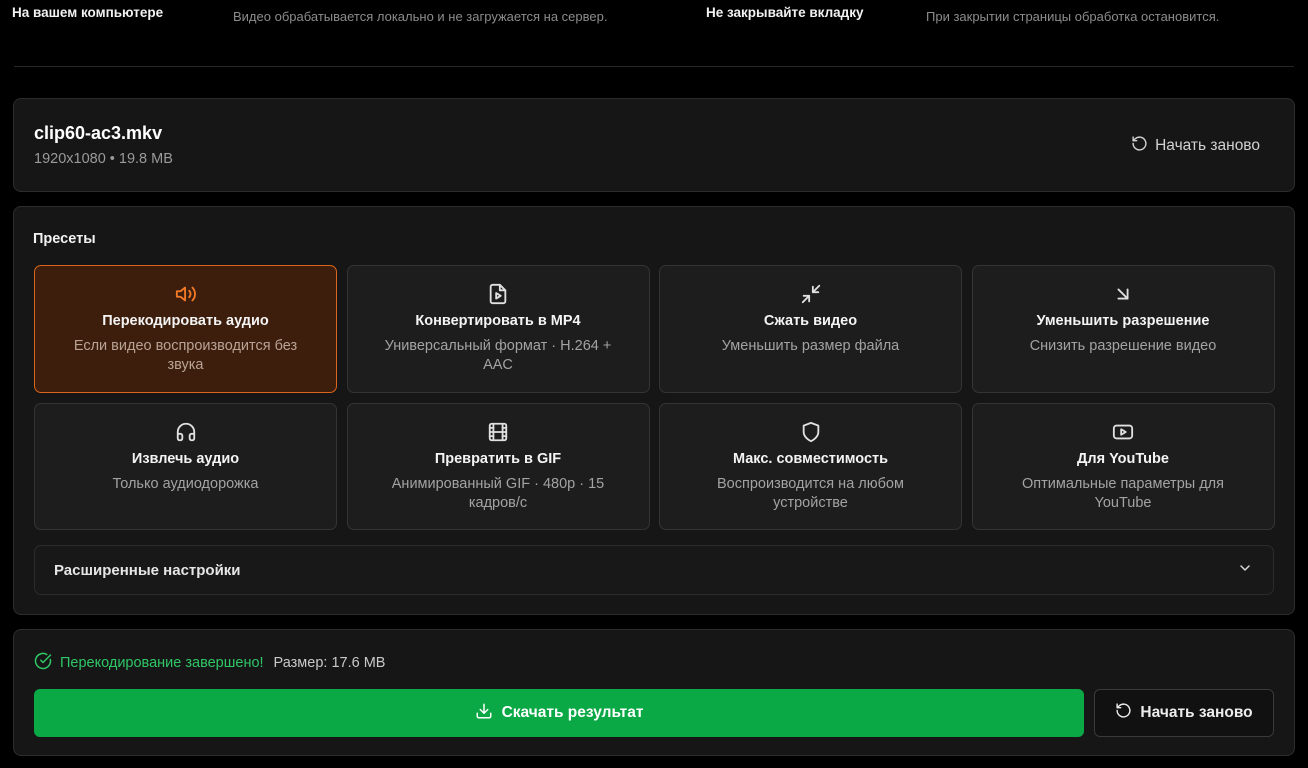 The height and width of the screenshot is (768, 1308). Describe the element at coordinates (1123, 459) in the screenshot. I see `preset-title: Для YouTube` at that location.